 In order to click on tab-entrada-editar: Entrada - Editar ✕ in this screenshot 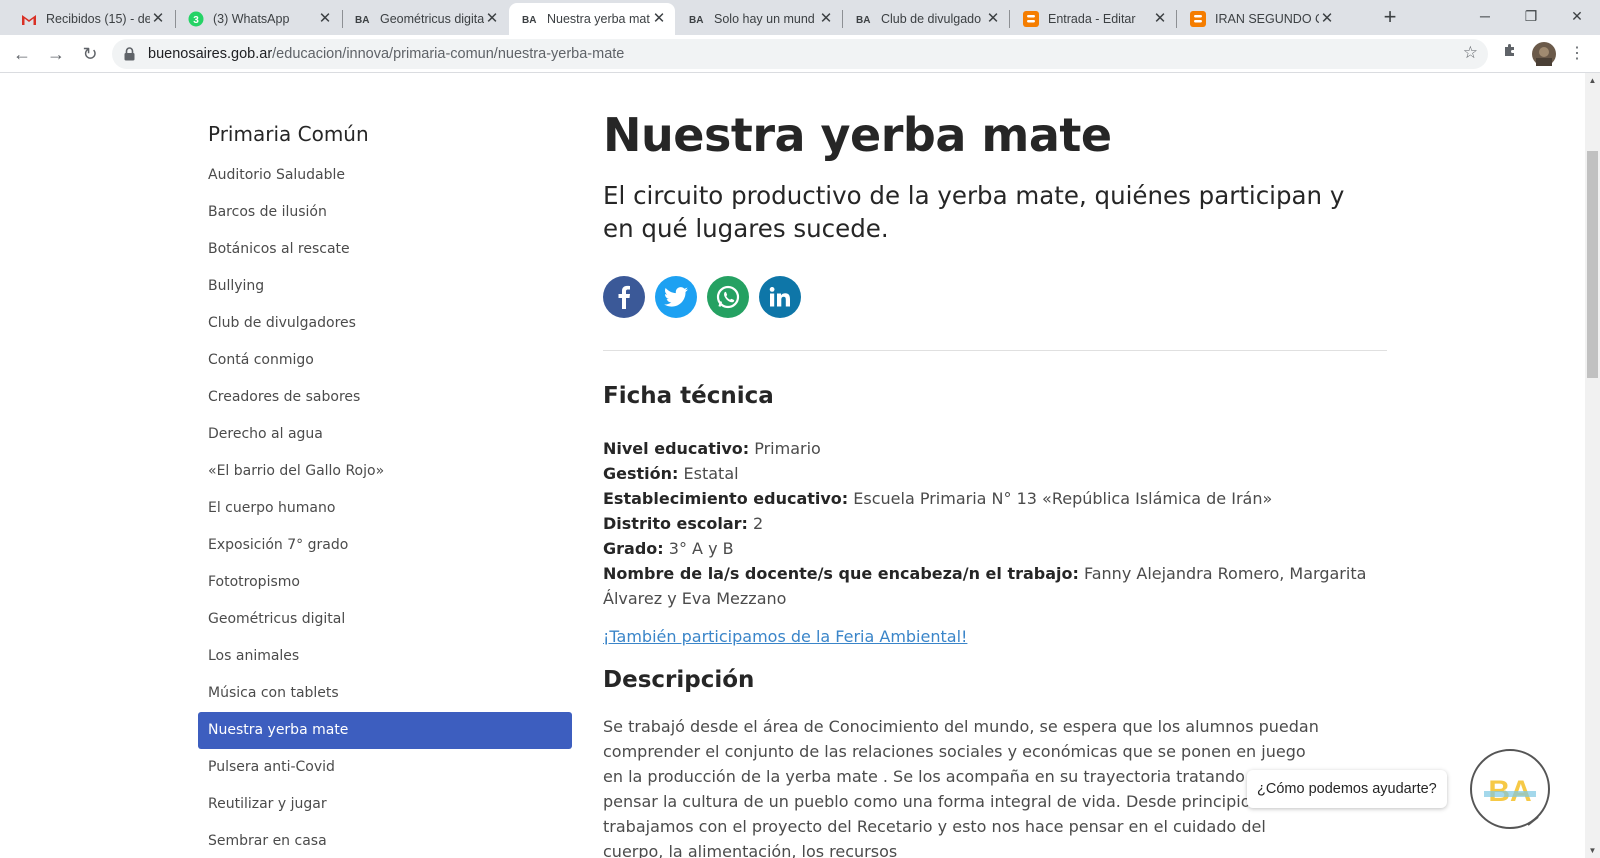, I will do `click(1093, 19)`.